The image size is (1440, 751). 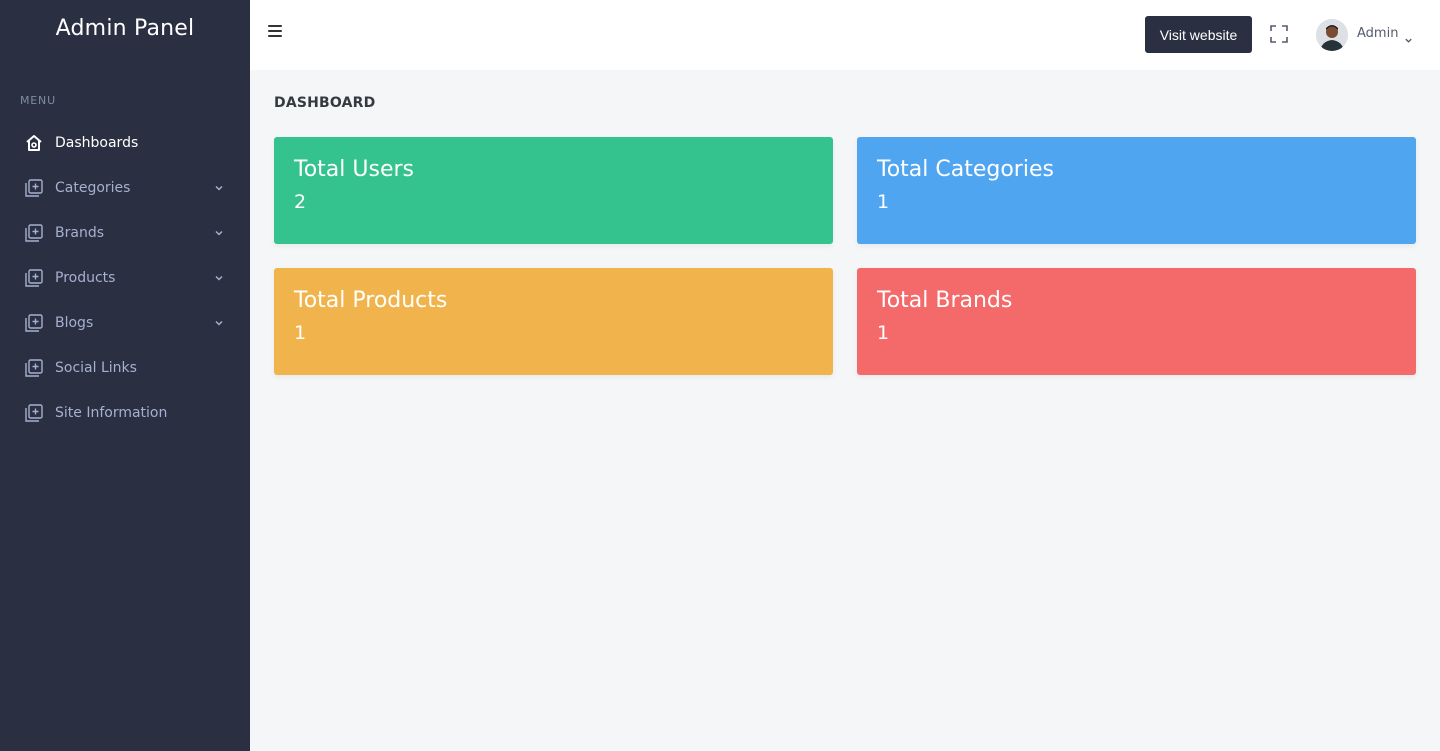 I want to click on sidebar-item-site-information: Site Information, so click(x=125, y=412).